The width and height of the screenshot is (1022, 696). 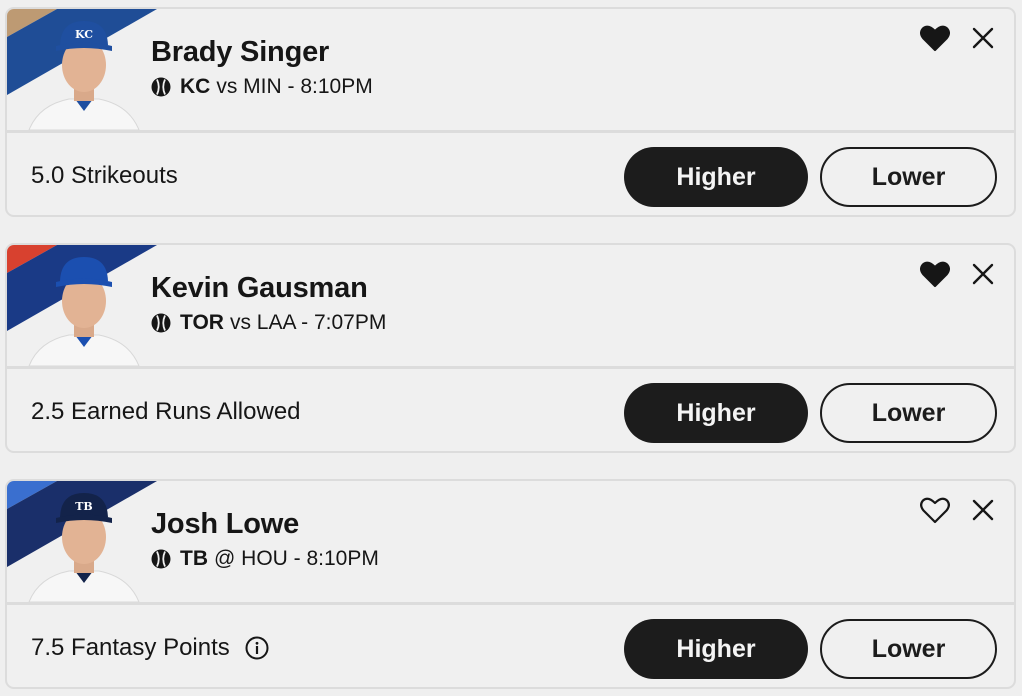 I want to click on player-avatar, so click(x=84, y=311).